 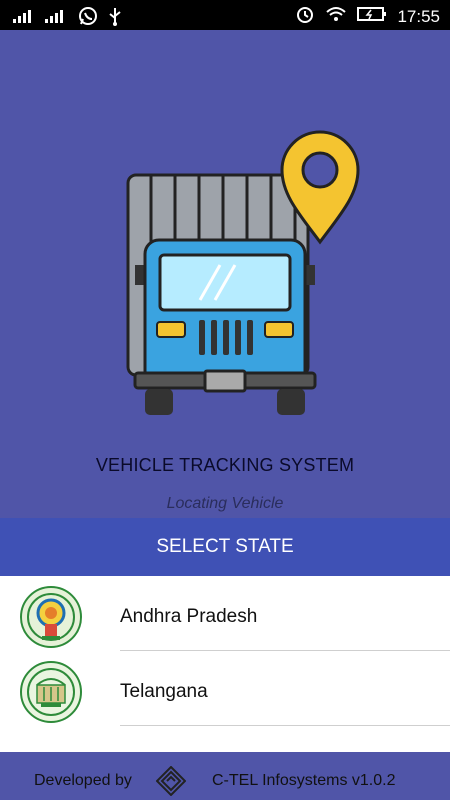 What do you see at coordinates (225, 465) in the screenshot?
I see `app-title: VEHICLE TRACKING SYSTEM` at bounding box center [225, 465].